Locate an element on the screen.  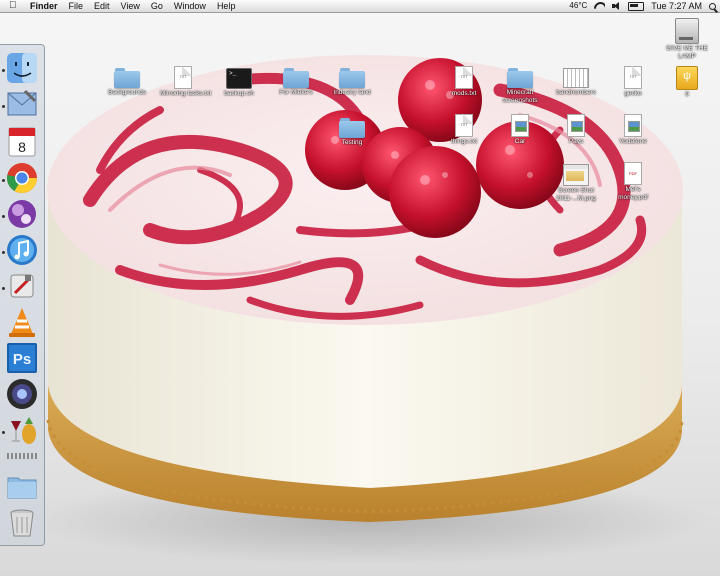
wine-pineapple-icon is located at coordinates (23, 430).